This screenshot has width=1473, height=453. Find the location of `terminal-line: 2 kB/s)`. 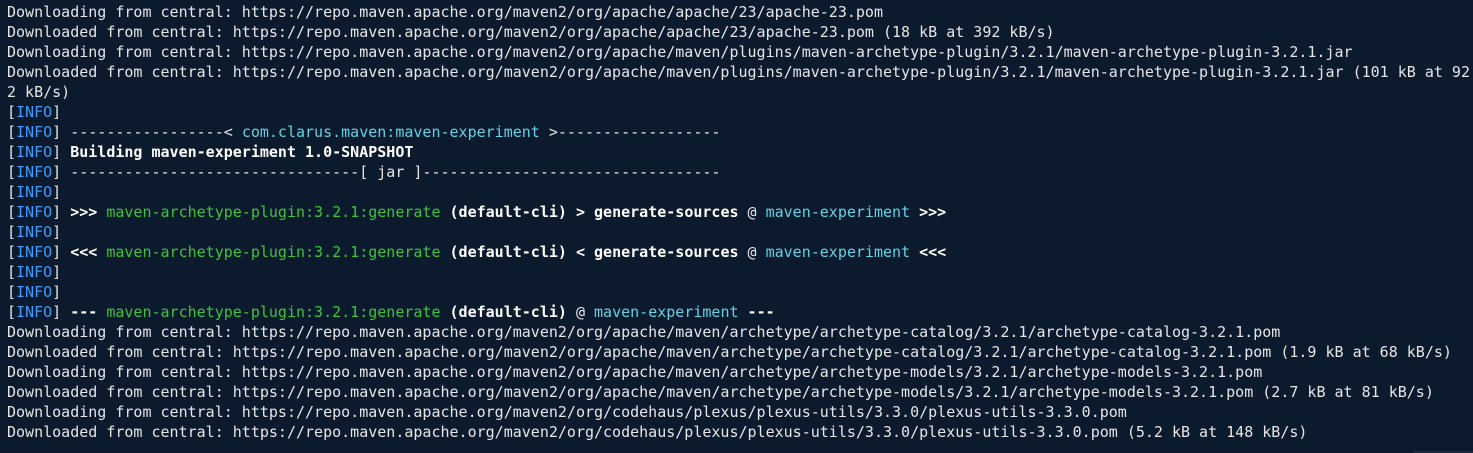

terminal-line: 2 kB/s) is located at coordinates (740, 92).